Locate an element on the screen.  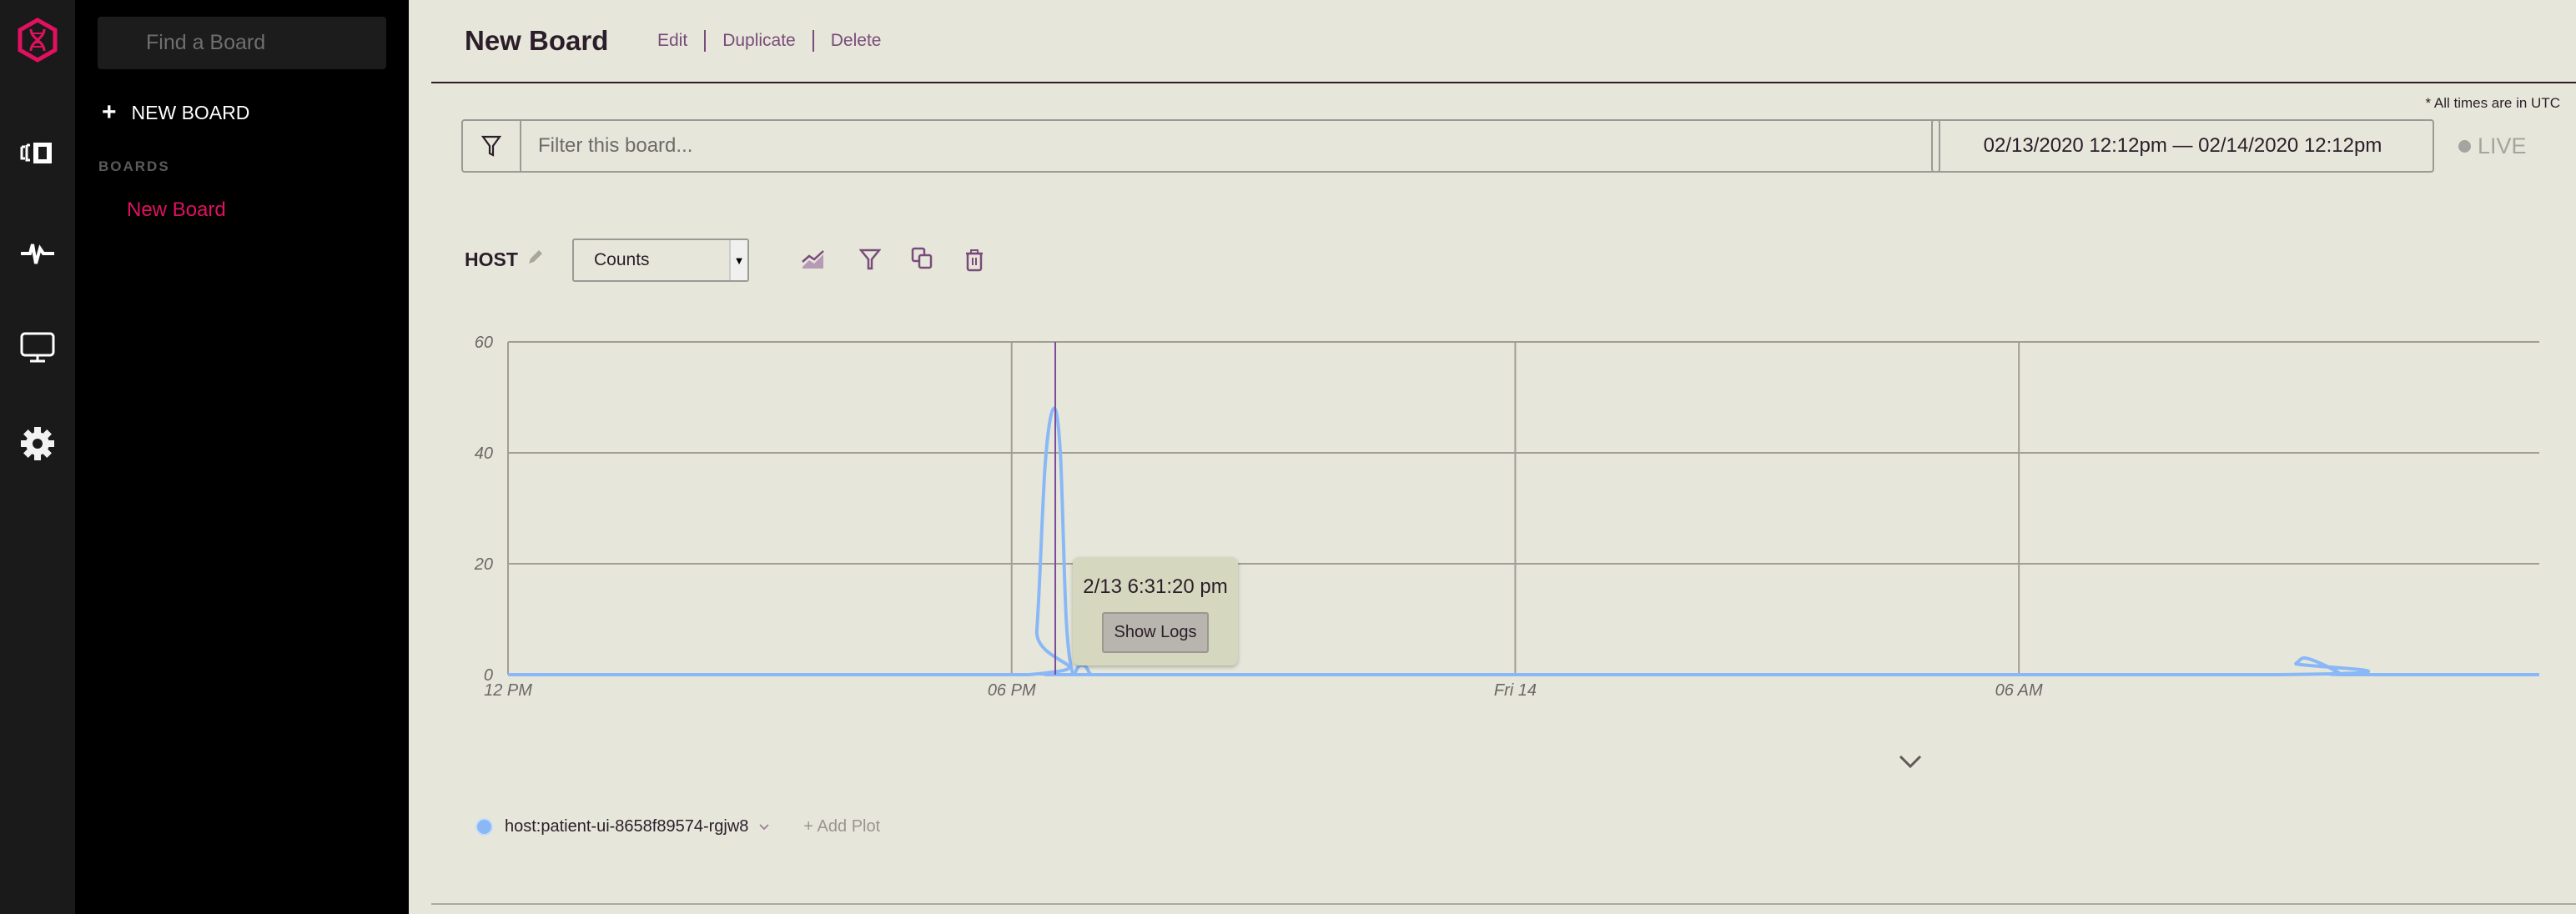
add-plot-button: + Add Plot is located at coordinates (841, 826).